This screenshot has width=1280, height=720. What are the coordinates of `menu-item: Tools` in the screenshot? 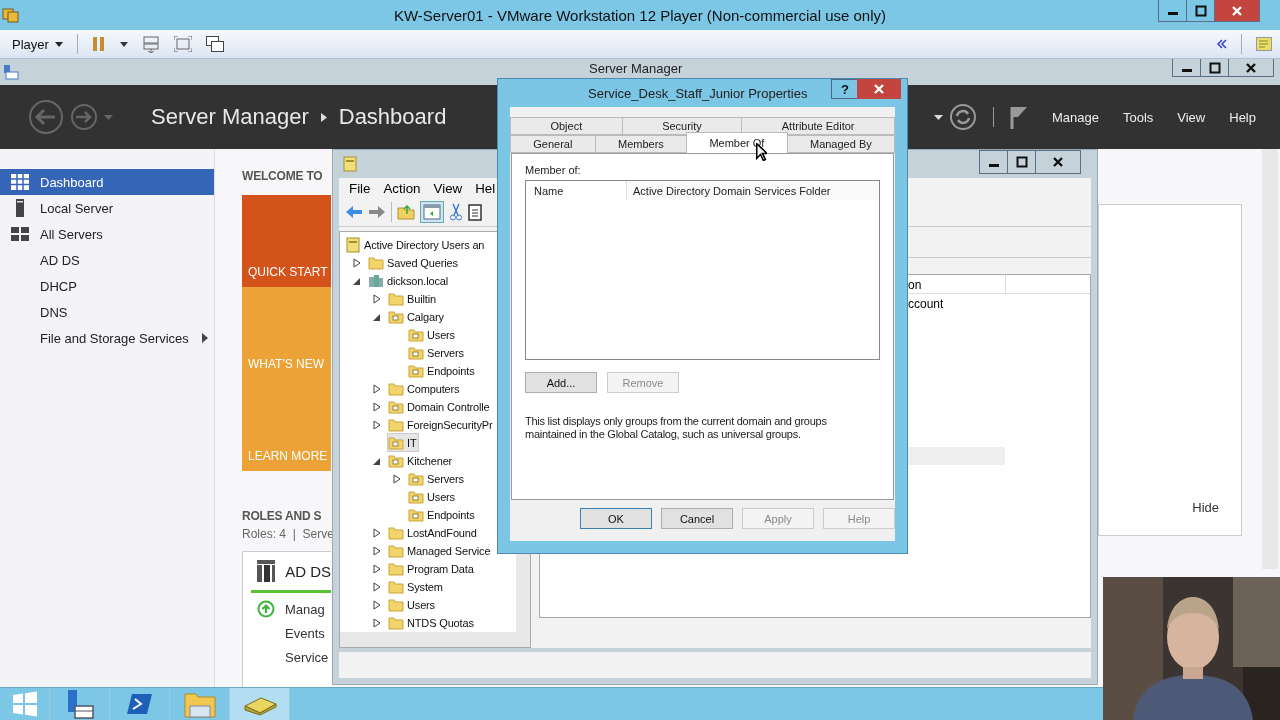 It's located at (1138, 117).